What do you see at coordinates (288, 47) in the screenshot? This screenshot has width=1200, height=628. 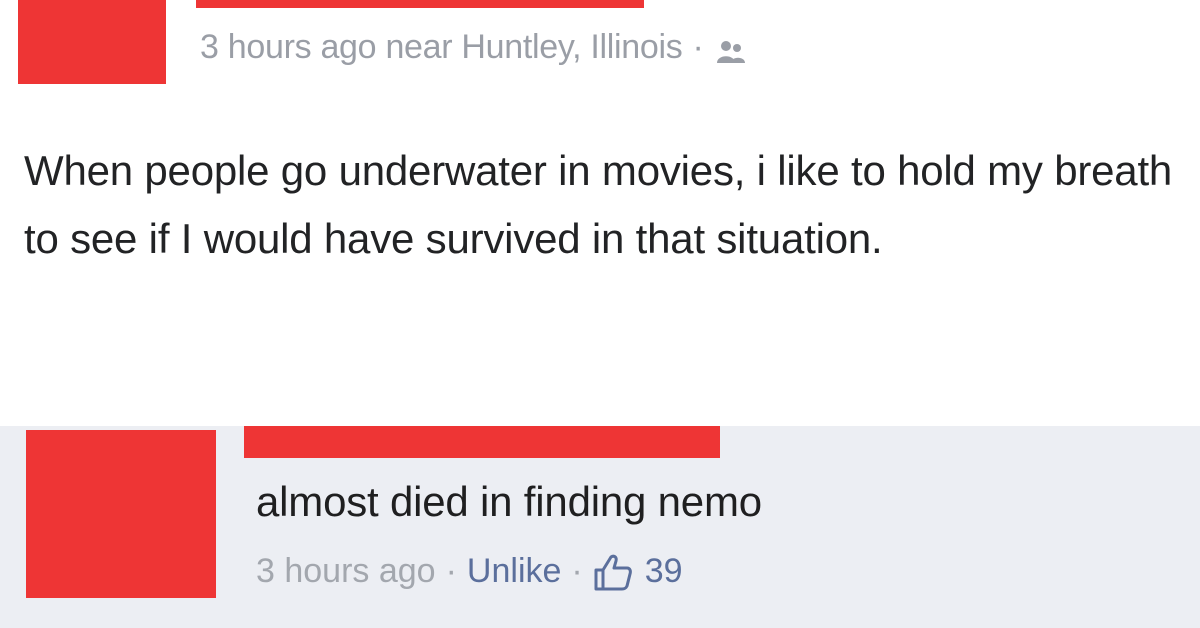 I see `post-timestamp: 3 hours ago` at bounding box center [288, 47].